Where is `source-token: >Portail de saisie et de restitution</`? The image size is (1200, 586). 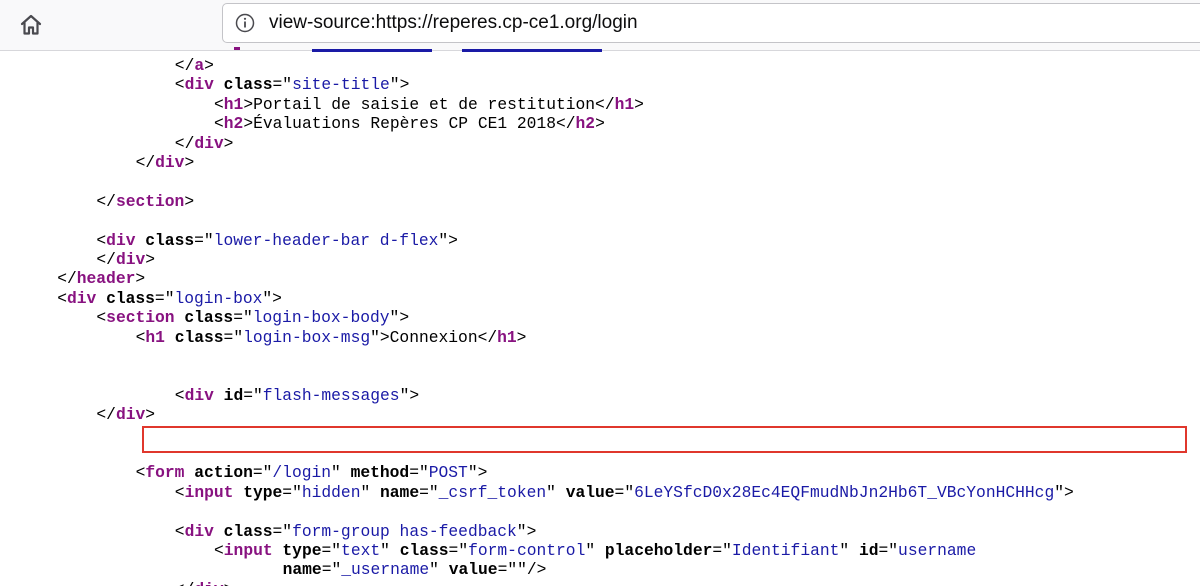 source-token: >Portail de saisie et de restitution</ is located at coordinates (429, 104).